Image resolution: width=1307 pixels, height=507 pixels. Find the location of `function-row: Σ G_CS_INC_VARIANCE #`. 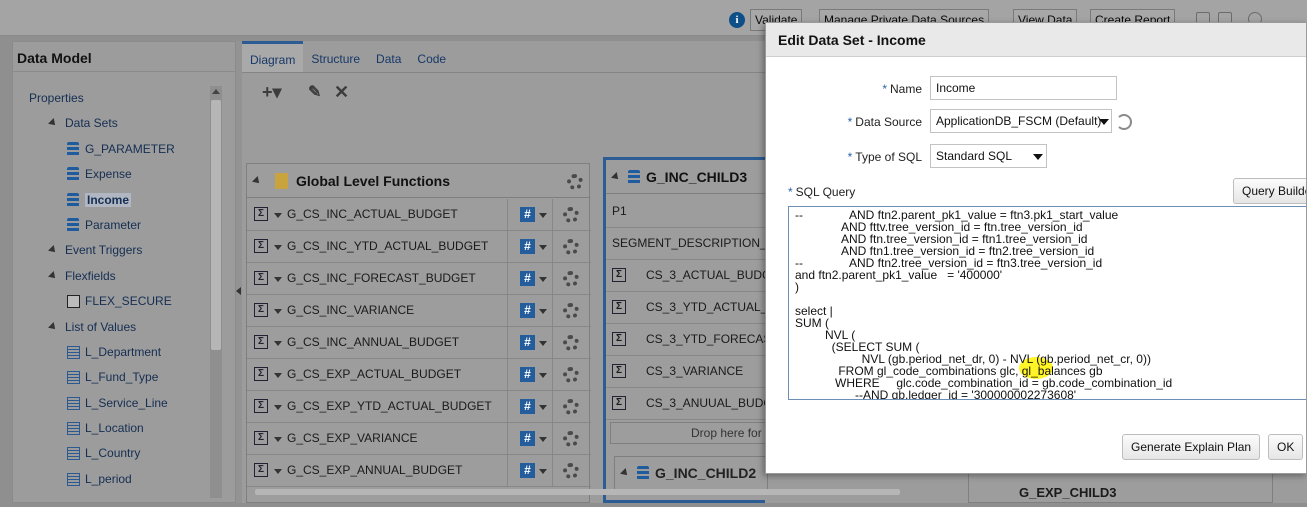

function-row: Σ G_CS_INC_VARIANCE # is located at coordinates (419, 311).